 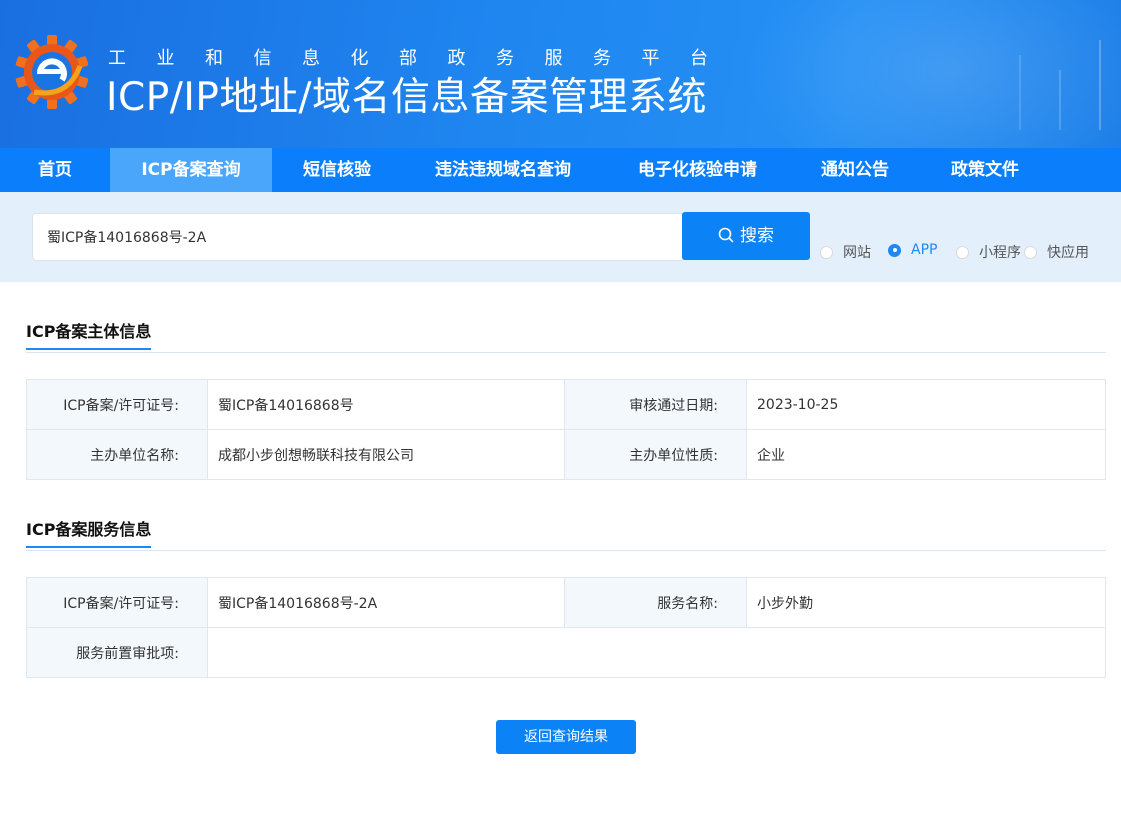 What do you see at coordinates (386, 404) in the screenshot?
I see `field-value: 蜀ICP备14016868号` at bounding box center [386, 404].